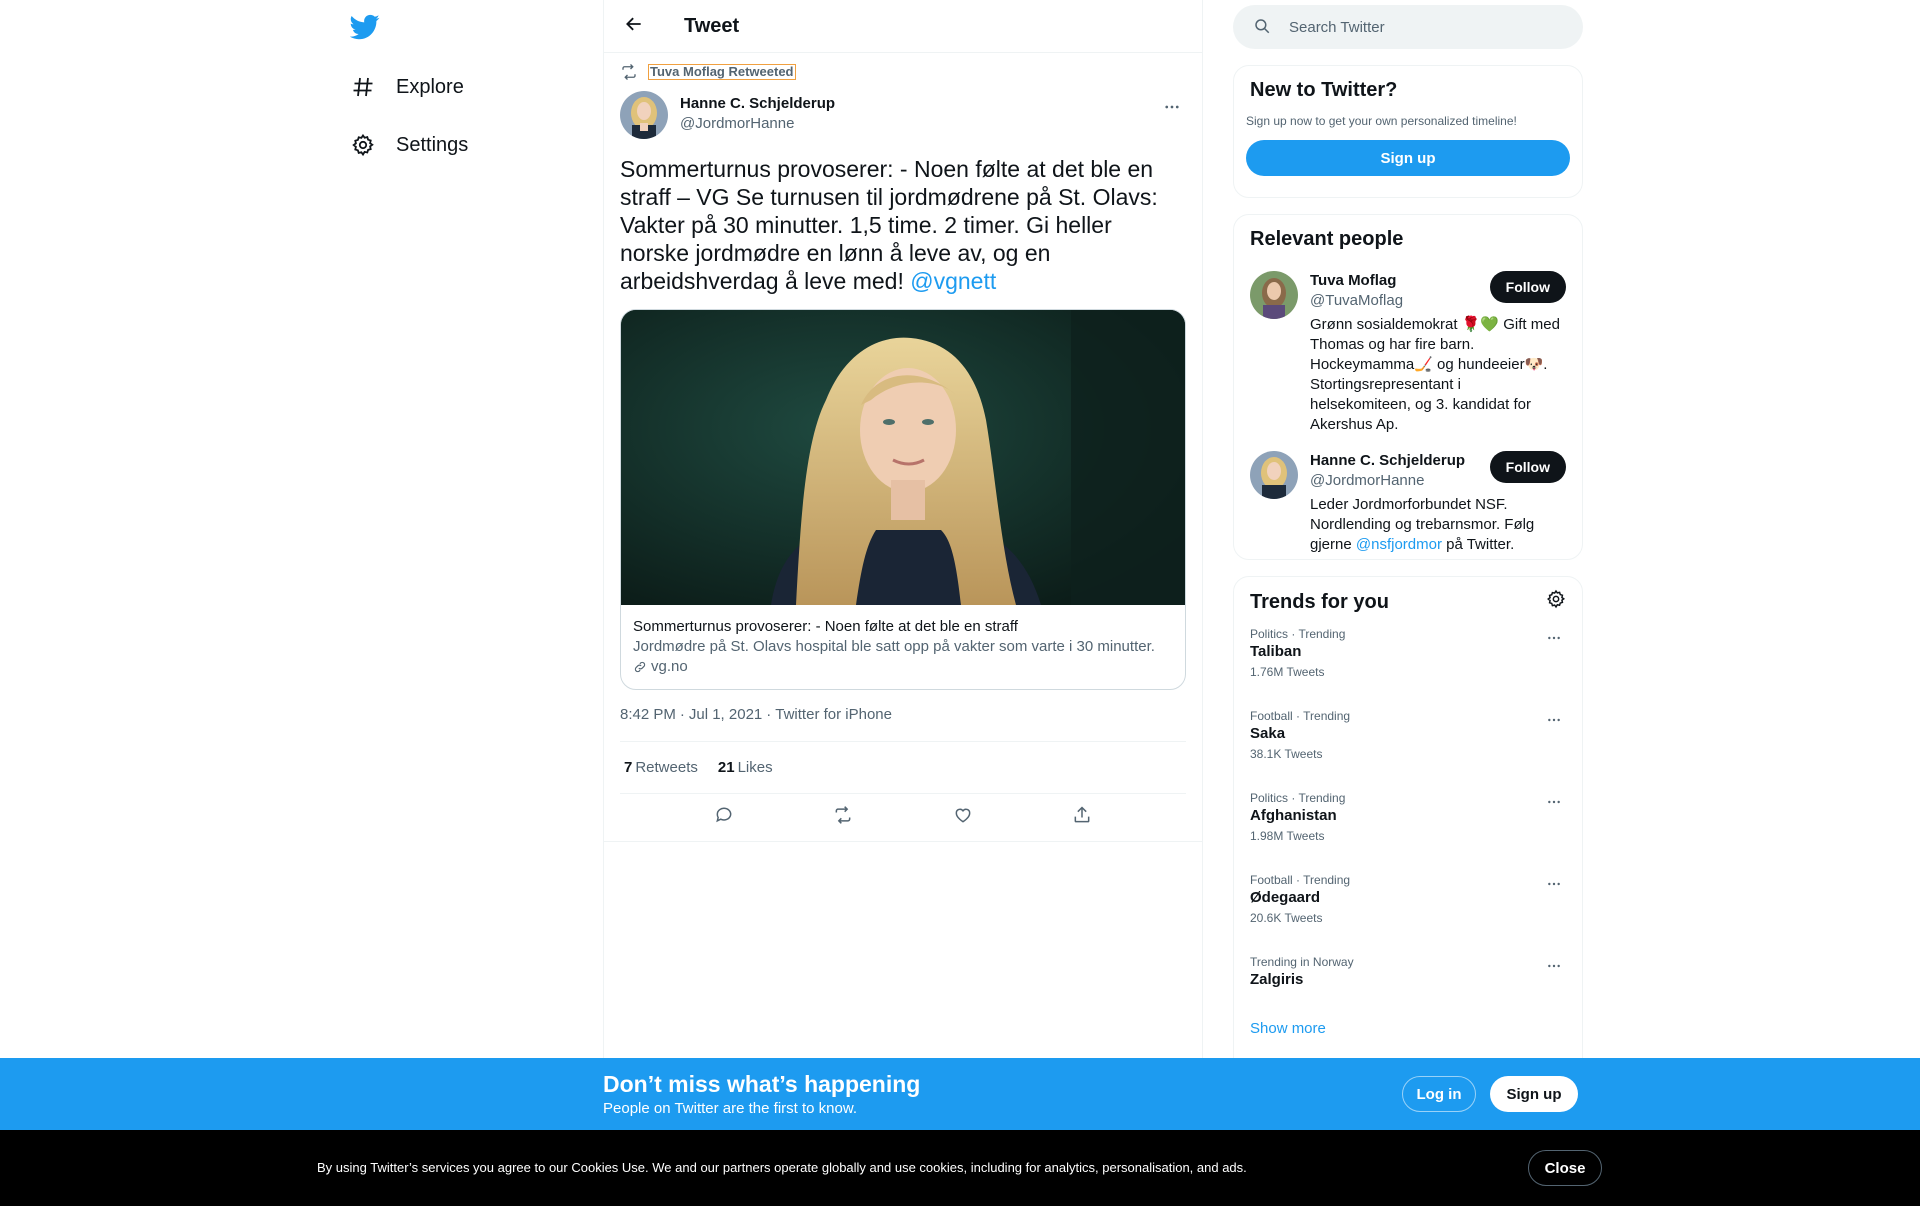 Image resolution: width=1920 pixels, height=1206 pixels. I want to click on trend-item: Politics · Trending Taliban 1.76M Tweets, so click(1408, 655).